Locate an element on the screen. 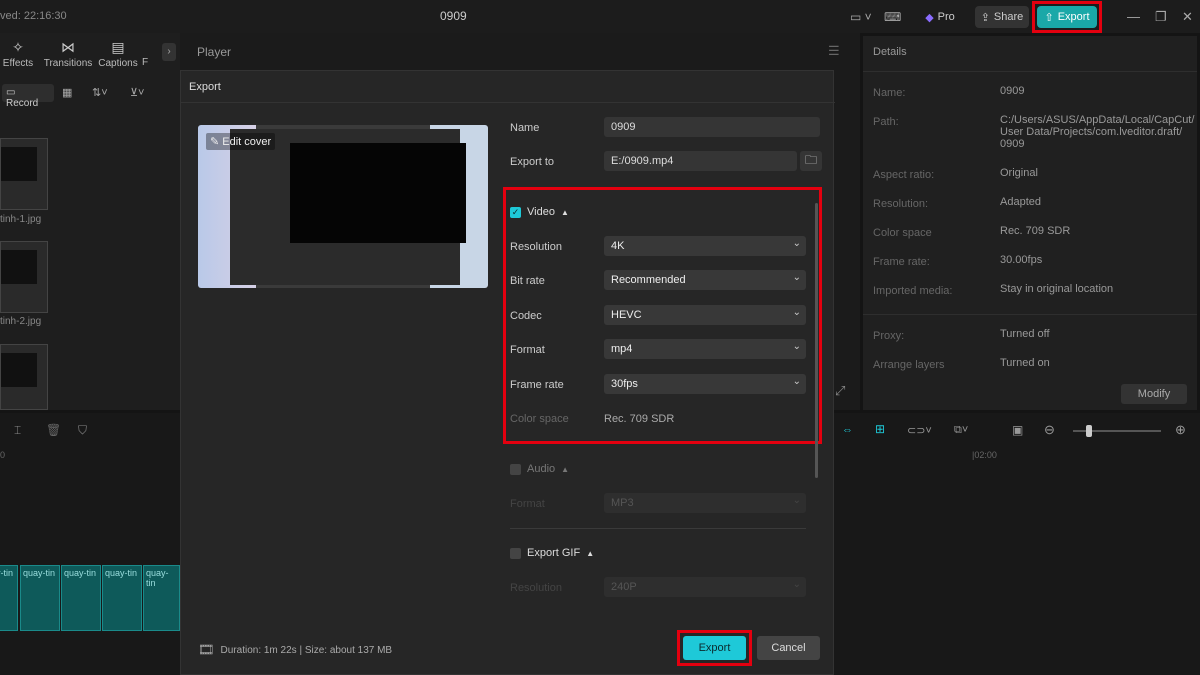  zoom-handle is located at coordinates (1089, 431).